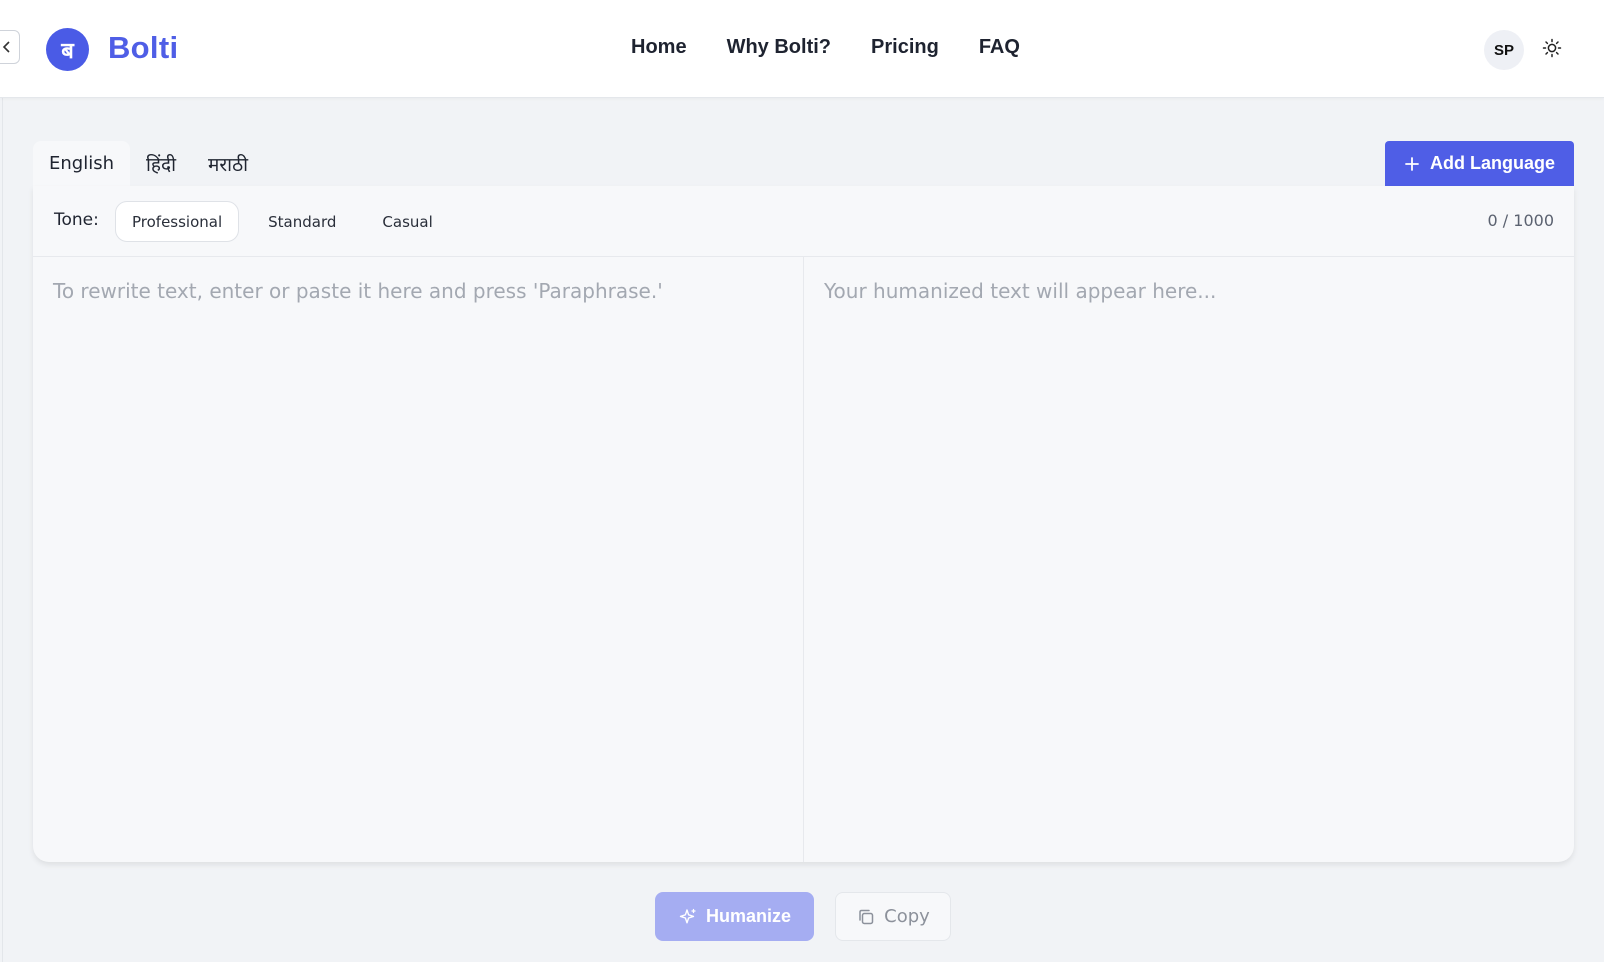  I want to click on add-language-label: Add Language, so click(1492, 163).